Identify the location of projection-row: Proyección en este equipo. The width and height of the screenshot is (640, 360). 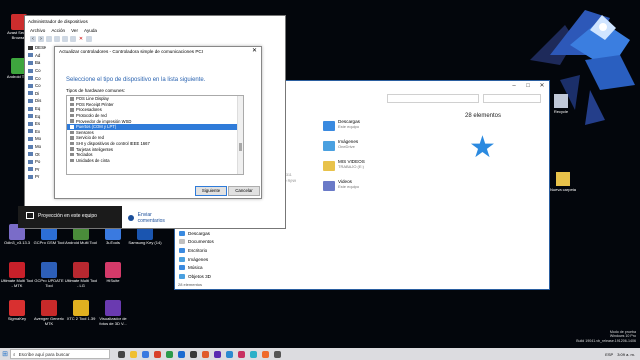
(61, 215).